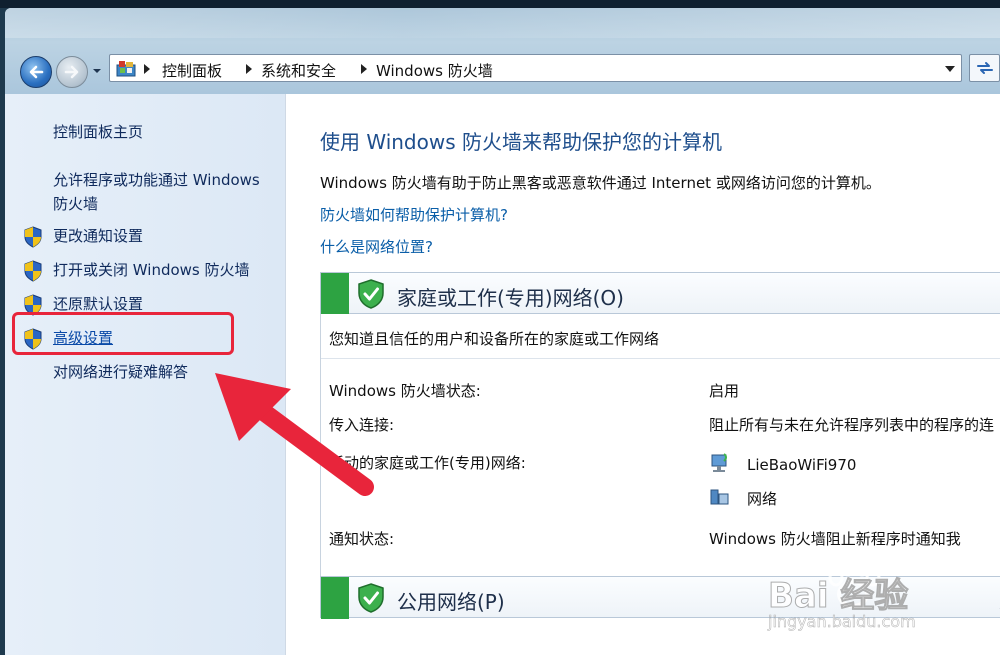 The height and width of the screenshot is (655, 1000). I want to click on notification-state-label: 通知状态:, so click(362, 539).